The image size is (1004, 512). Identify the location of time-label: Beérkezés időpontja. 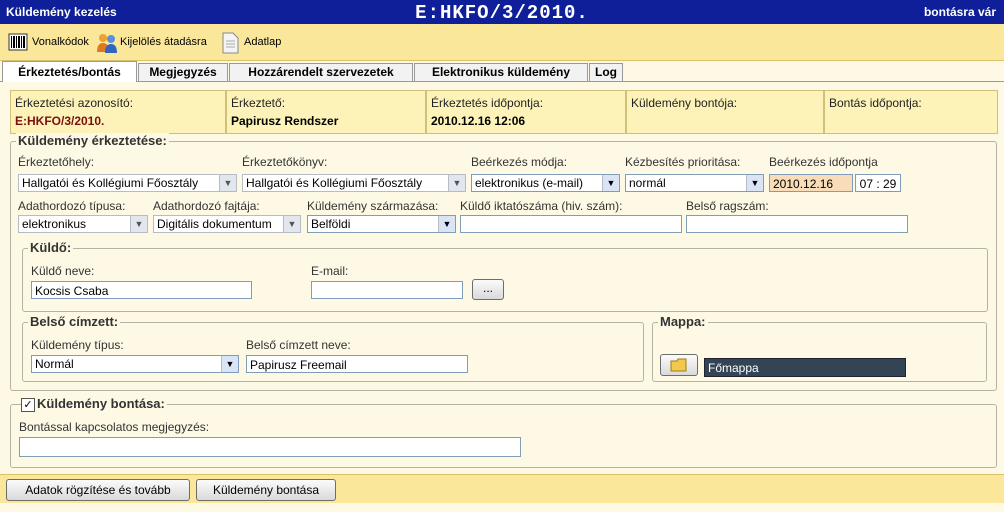
(823, 162).